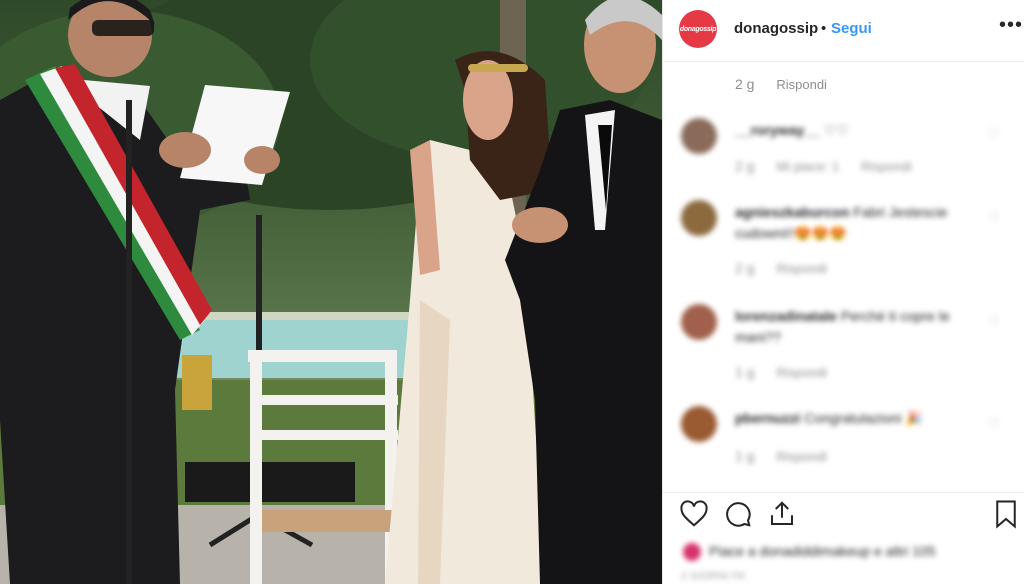 The height and width of the screenshot is (584, 1024). What do you see at coordinates (836, 130) in the screenshot?
I see `comment-body: ♡♡` at bounding box center [836, 130].